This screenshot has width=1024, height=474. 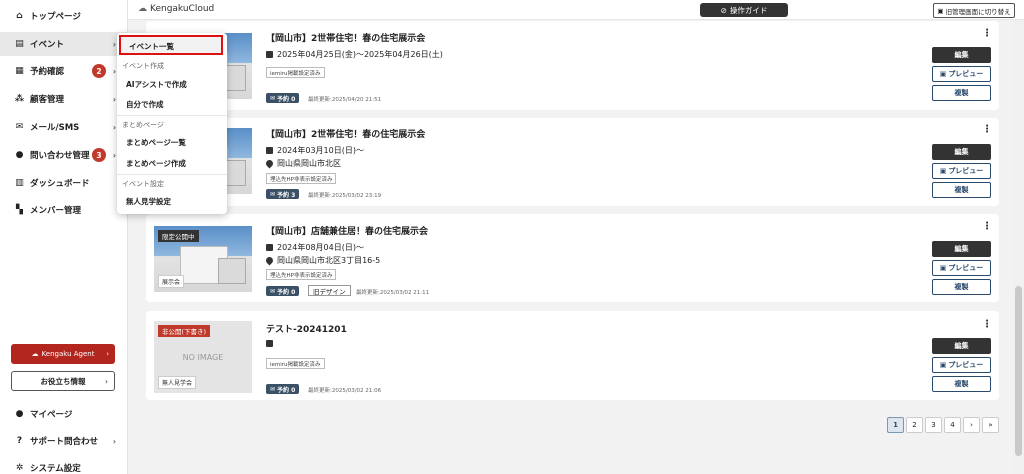 What do you see at coordinates (156, 142) in the screenshot?
I see `submenu-item-summary-list: まとめページ一覧` at bounding box center [156, 142].